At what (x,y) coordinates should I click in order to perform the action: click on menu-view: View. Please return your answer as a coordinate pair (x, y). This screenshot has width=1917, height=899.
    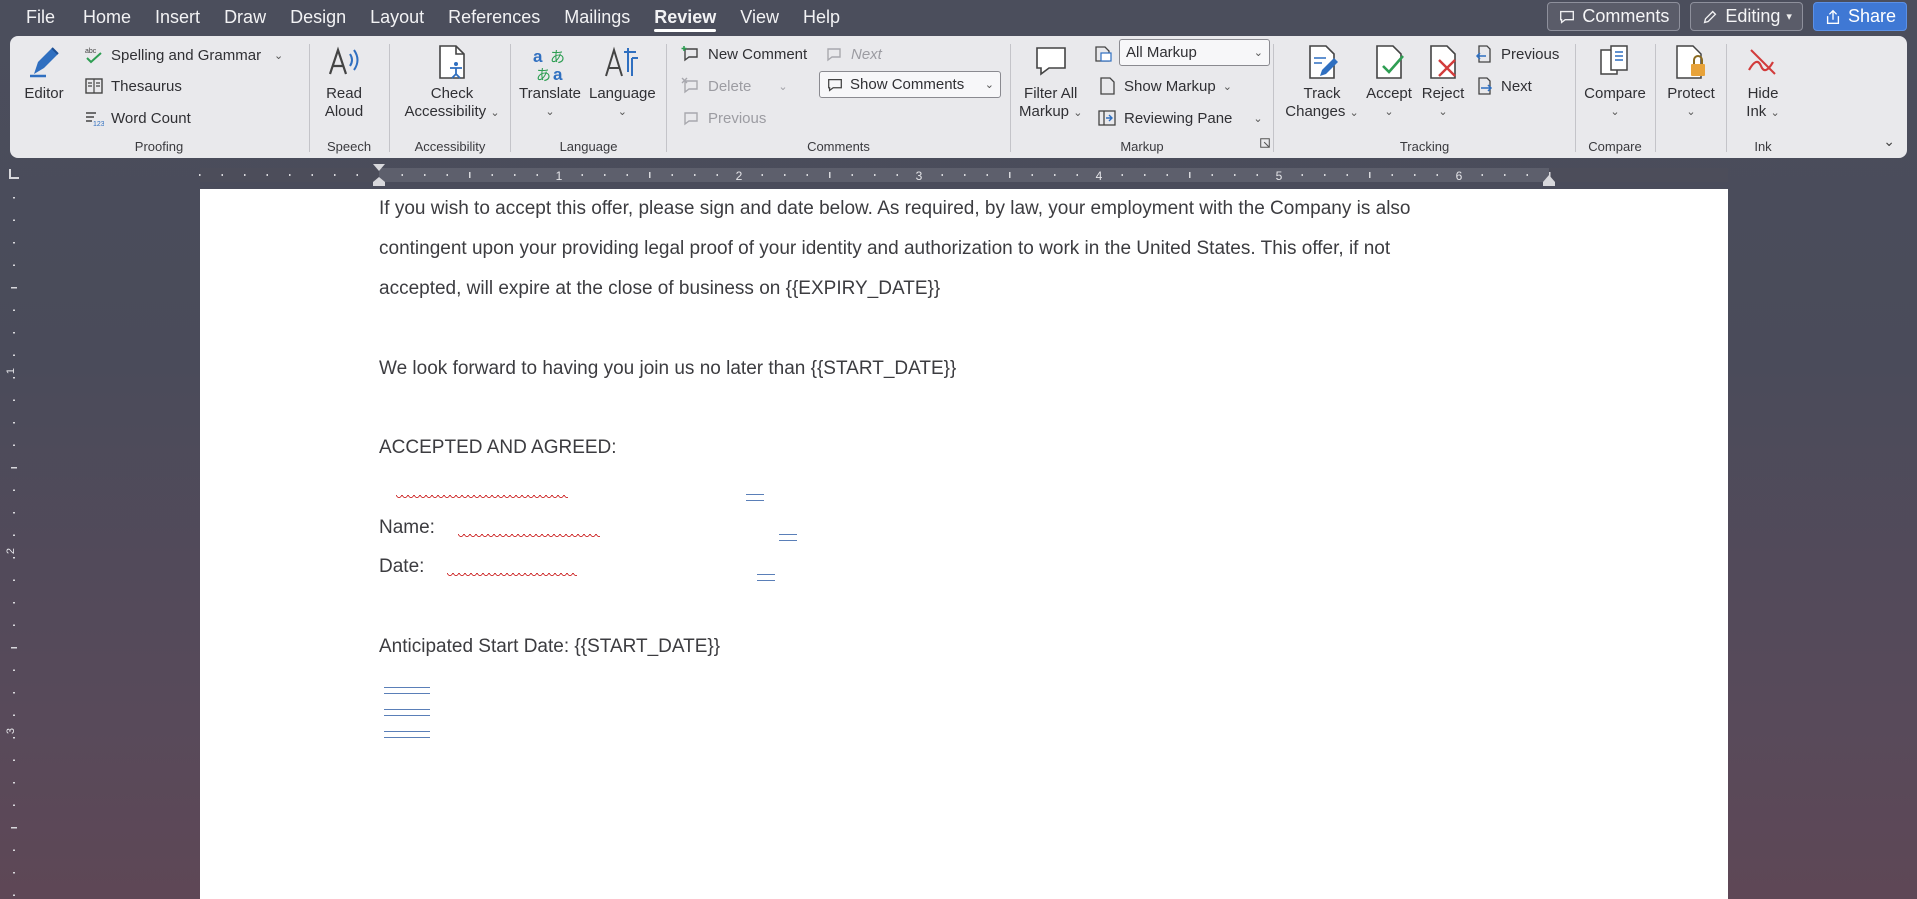
    Looking at the image, I should click on (759, 17).